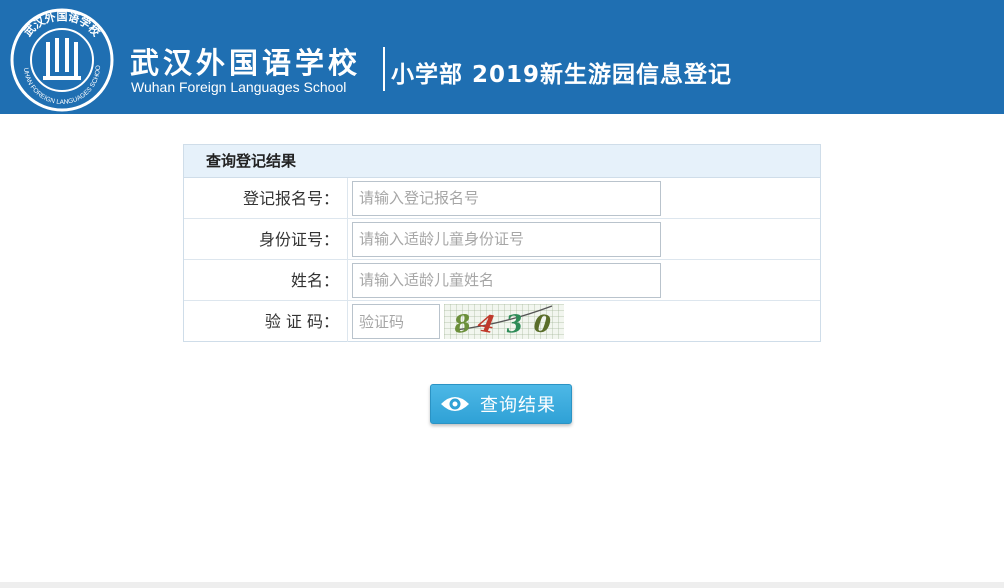  I want to click on school-name-en: Wuhan Foreign Languages School, so click(239, 87).